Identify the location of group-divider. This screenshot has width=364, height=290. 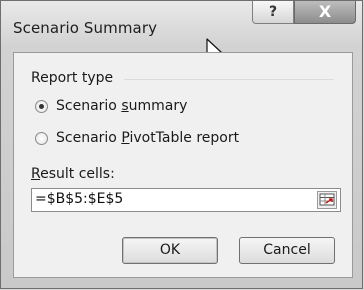
(229, 79).